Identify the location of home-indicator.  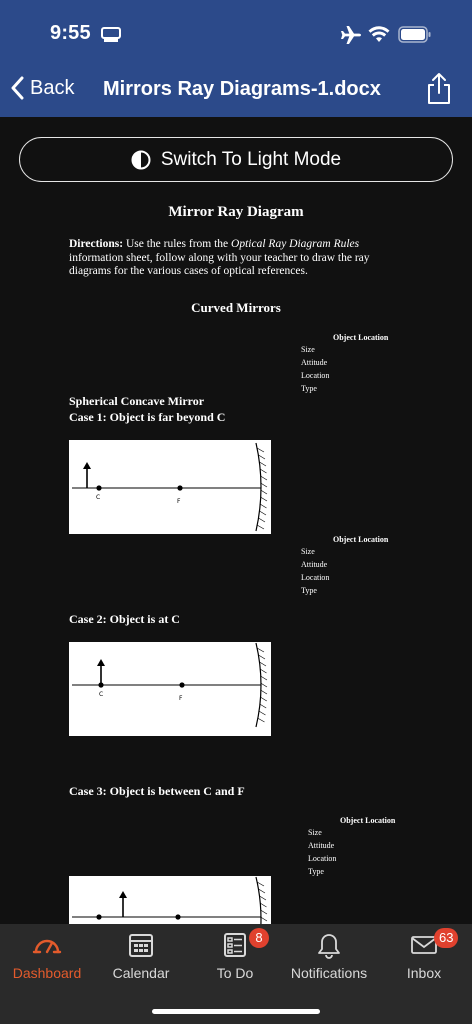
(236, 1011).